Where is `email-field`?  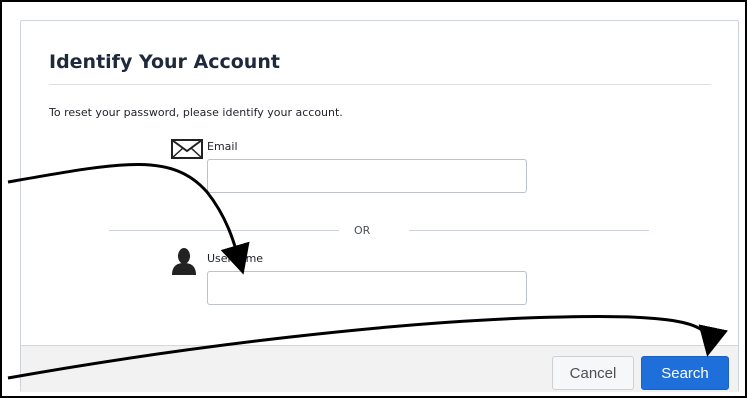 email-field is located at coordinates (367, 176).